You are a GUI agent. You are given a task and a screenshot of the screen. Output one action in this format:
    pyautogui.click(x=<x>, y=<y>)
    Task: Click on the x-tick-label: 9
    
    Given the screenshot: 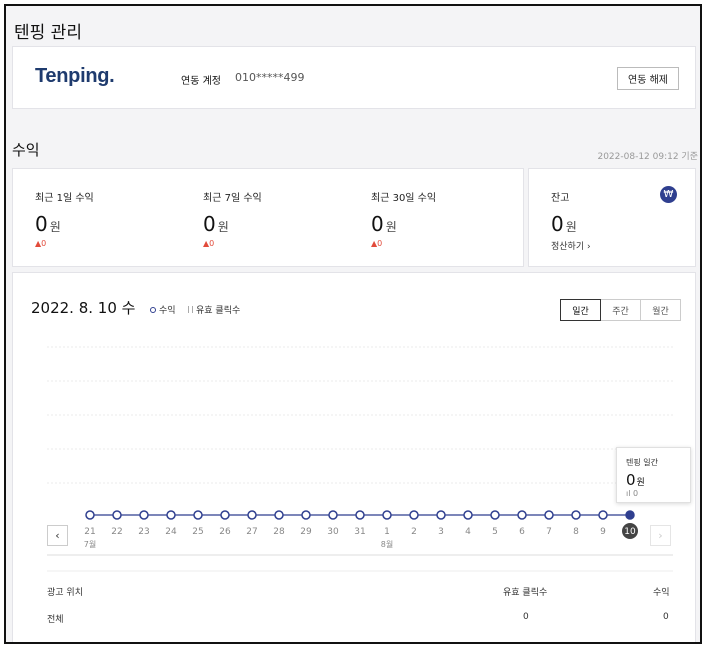 What is the action you would take?
    pyautogui.click(x=603, y=532)
    